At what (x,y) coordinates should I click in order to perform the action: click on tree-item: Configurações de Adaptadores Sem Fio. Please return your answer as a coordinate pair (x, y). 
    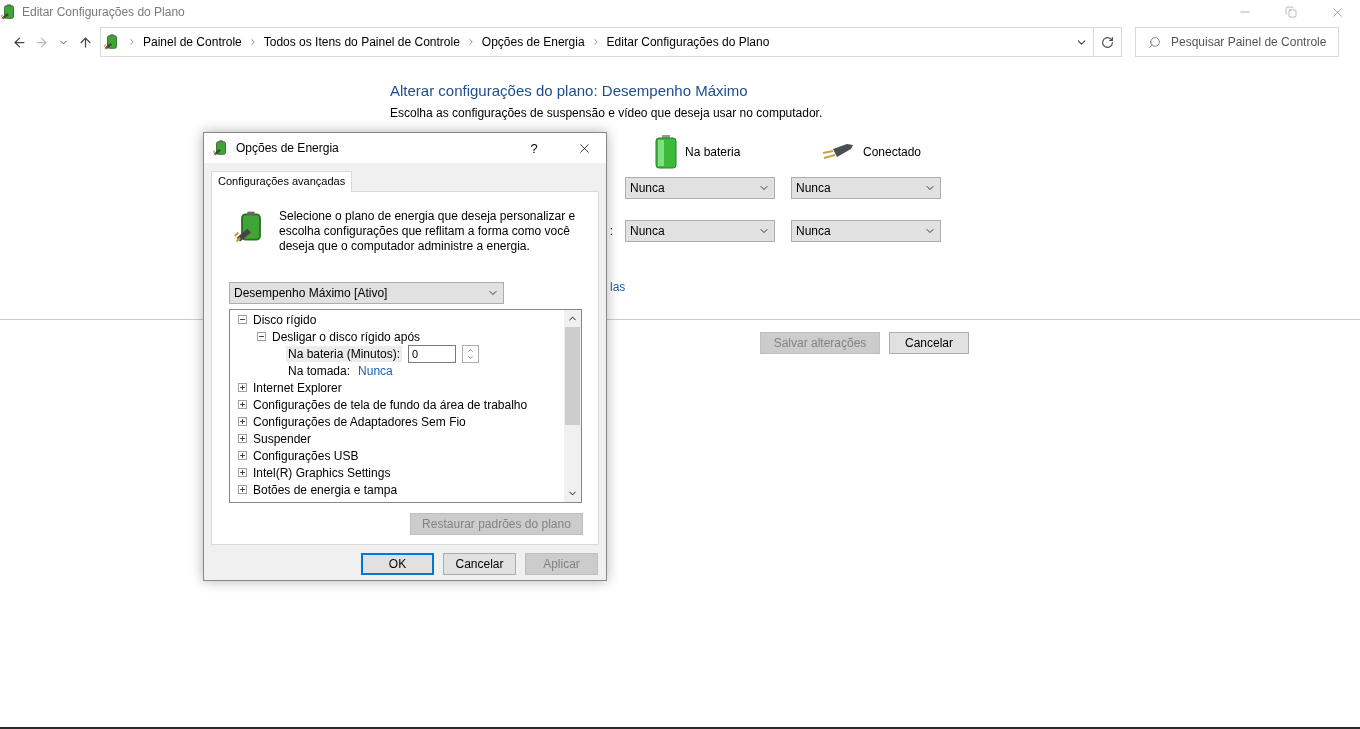
    Looking at the image, I should click on (359, 421).